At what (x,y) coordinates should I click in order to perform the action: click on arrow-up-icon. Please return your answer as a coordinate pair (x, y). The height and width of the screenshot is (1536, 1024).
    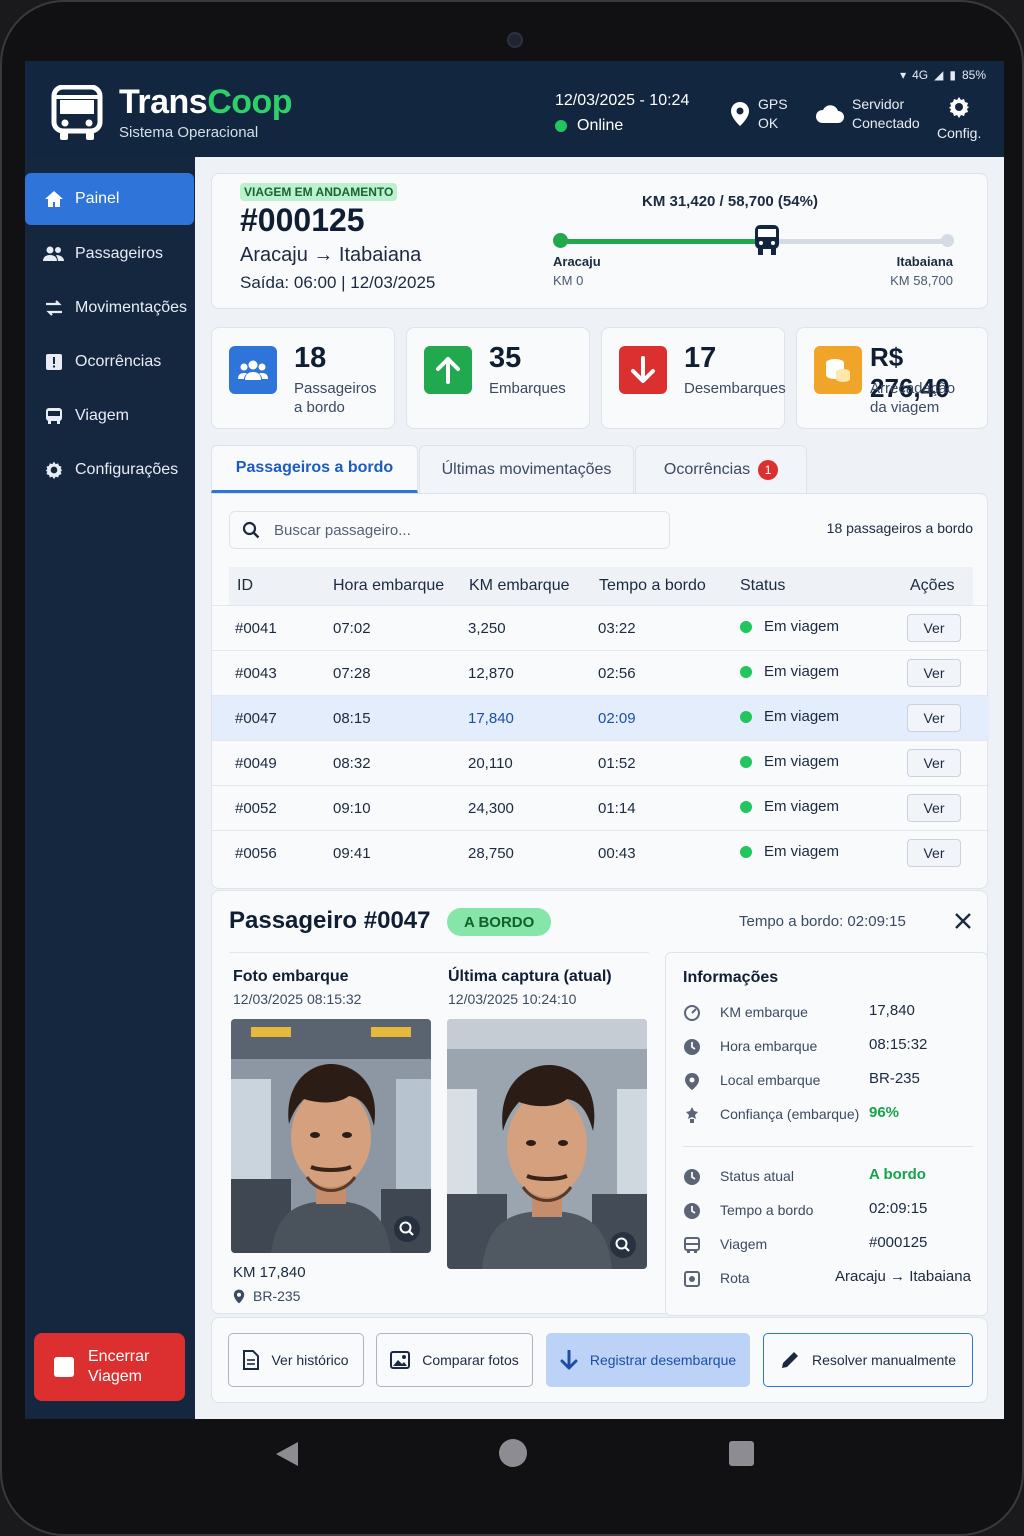
    Looking at the image, I should click on (448, 370).